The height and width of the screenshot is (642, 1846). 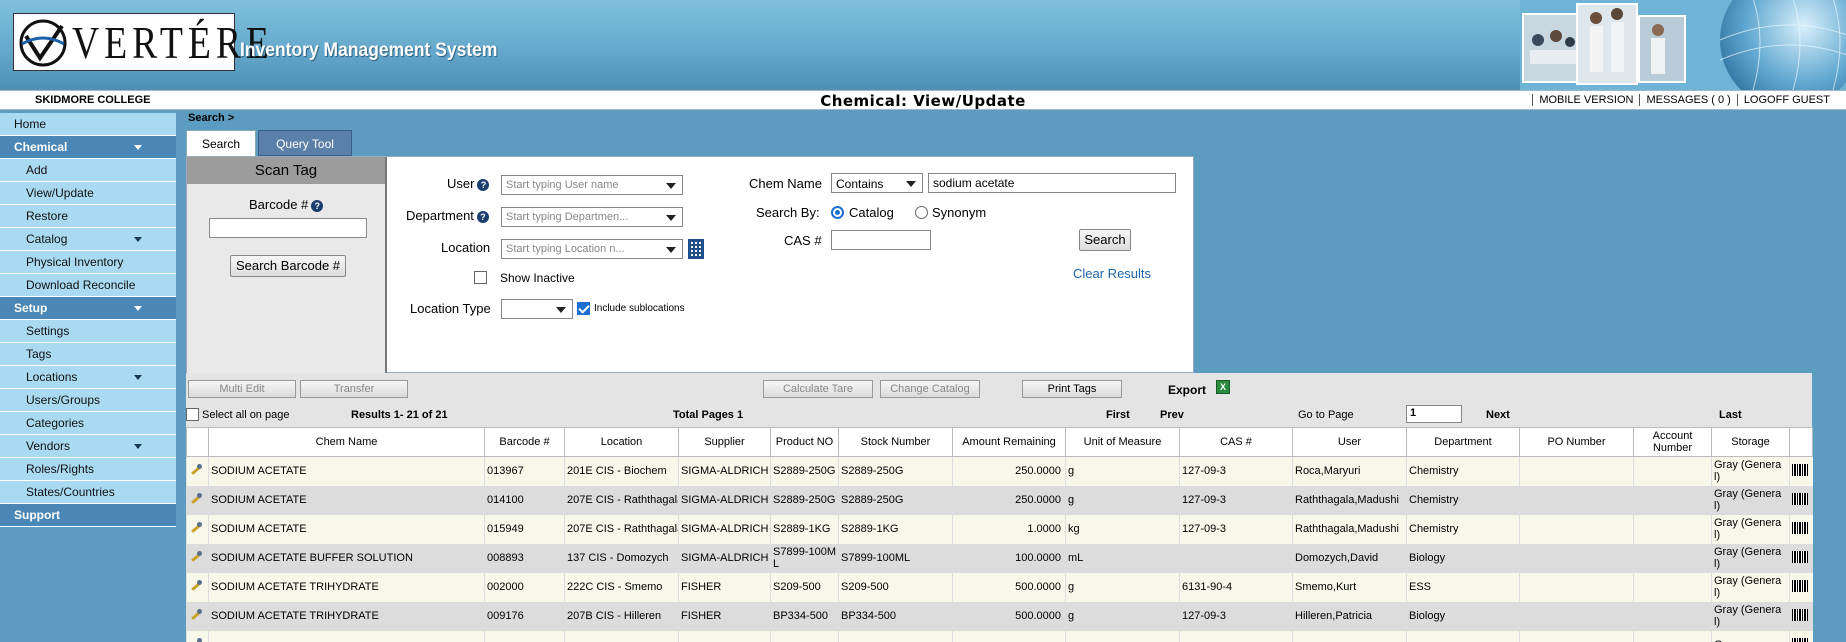 I want to click on breadcrumb: Search >, so click(x=211, y=118).